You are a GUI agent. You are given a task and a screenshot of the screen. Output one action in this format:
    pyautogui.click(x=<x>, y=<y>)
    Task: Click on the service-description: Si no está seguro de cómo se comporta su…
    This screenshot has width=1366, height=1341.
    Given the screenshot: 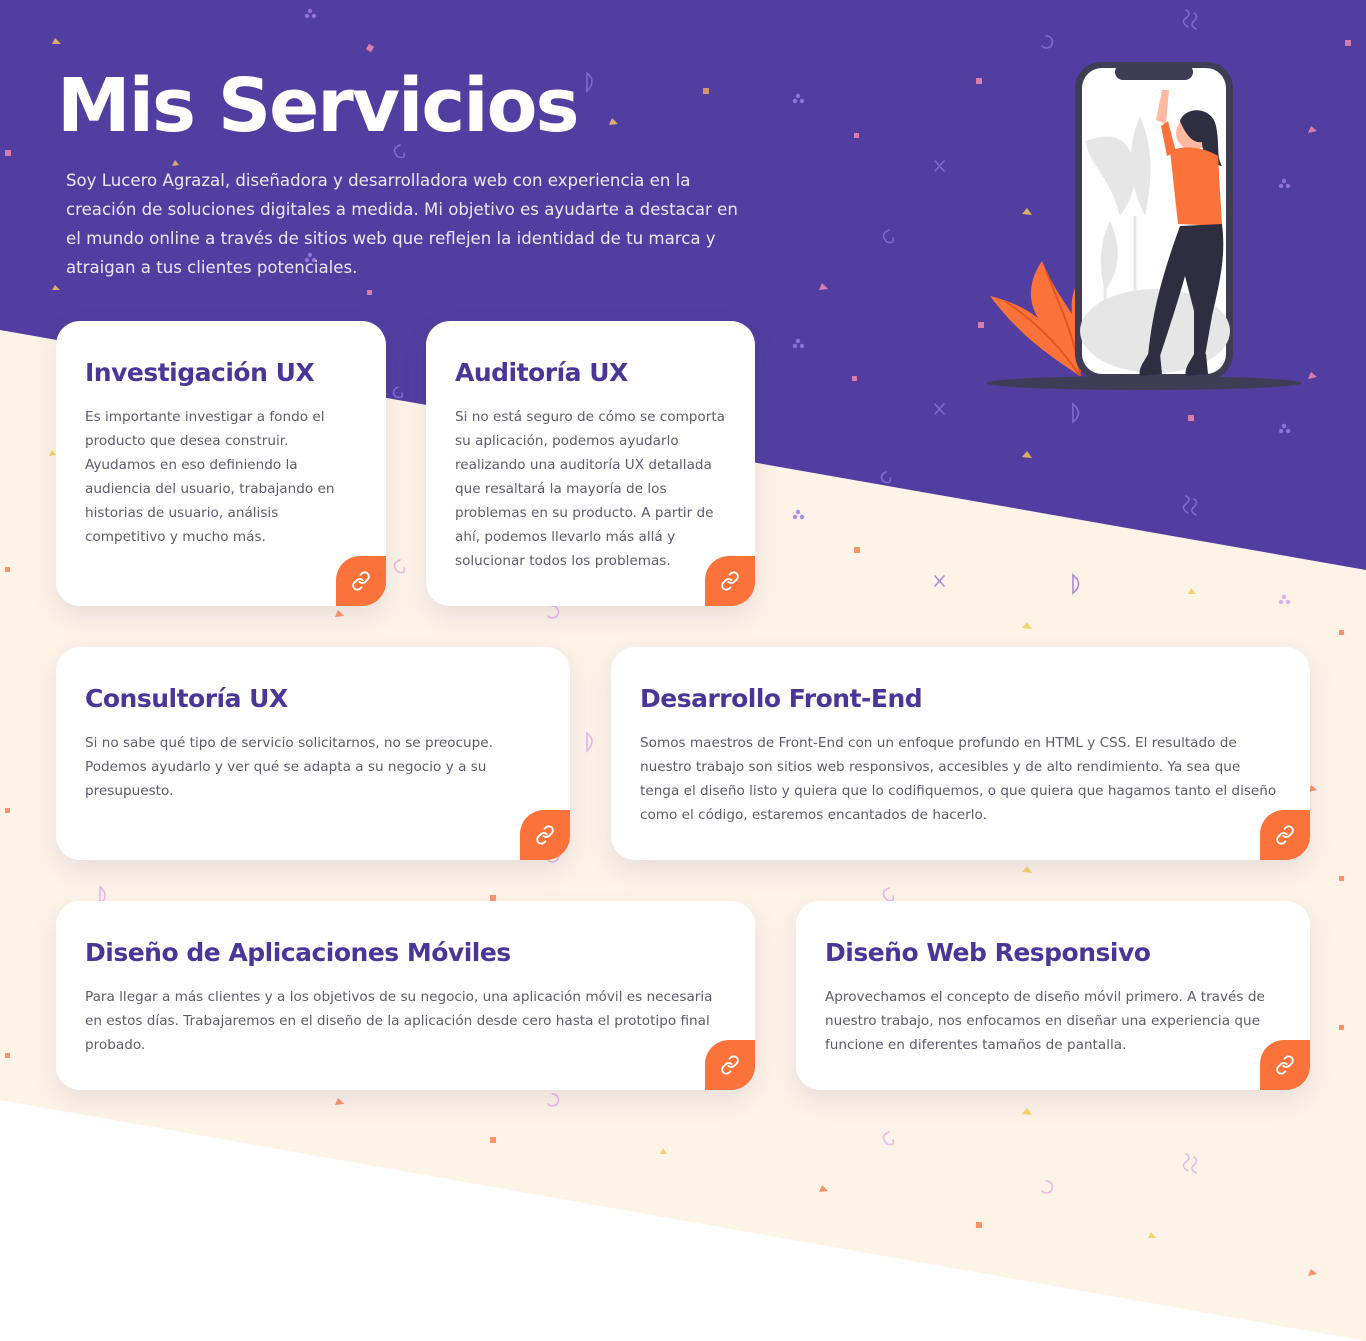 What is the action you would take?
    pyautogui.click(x=590, y=489)
    